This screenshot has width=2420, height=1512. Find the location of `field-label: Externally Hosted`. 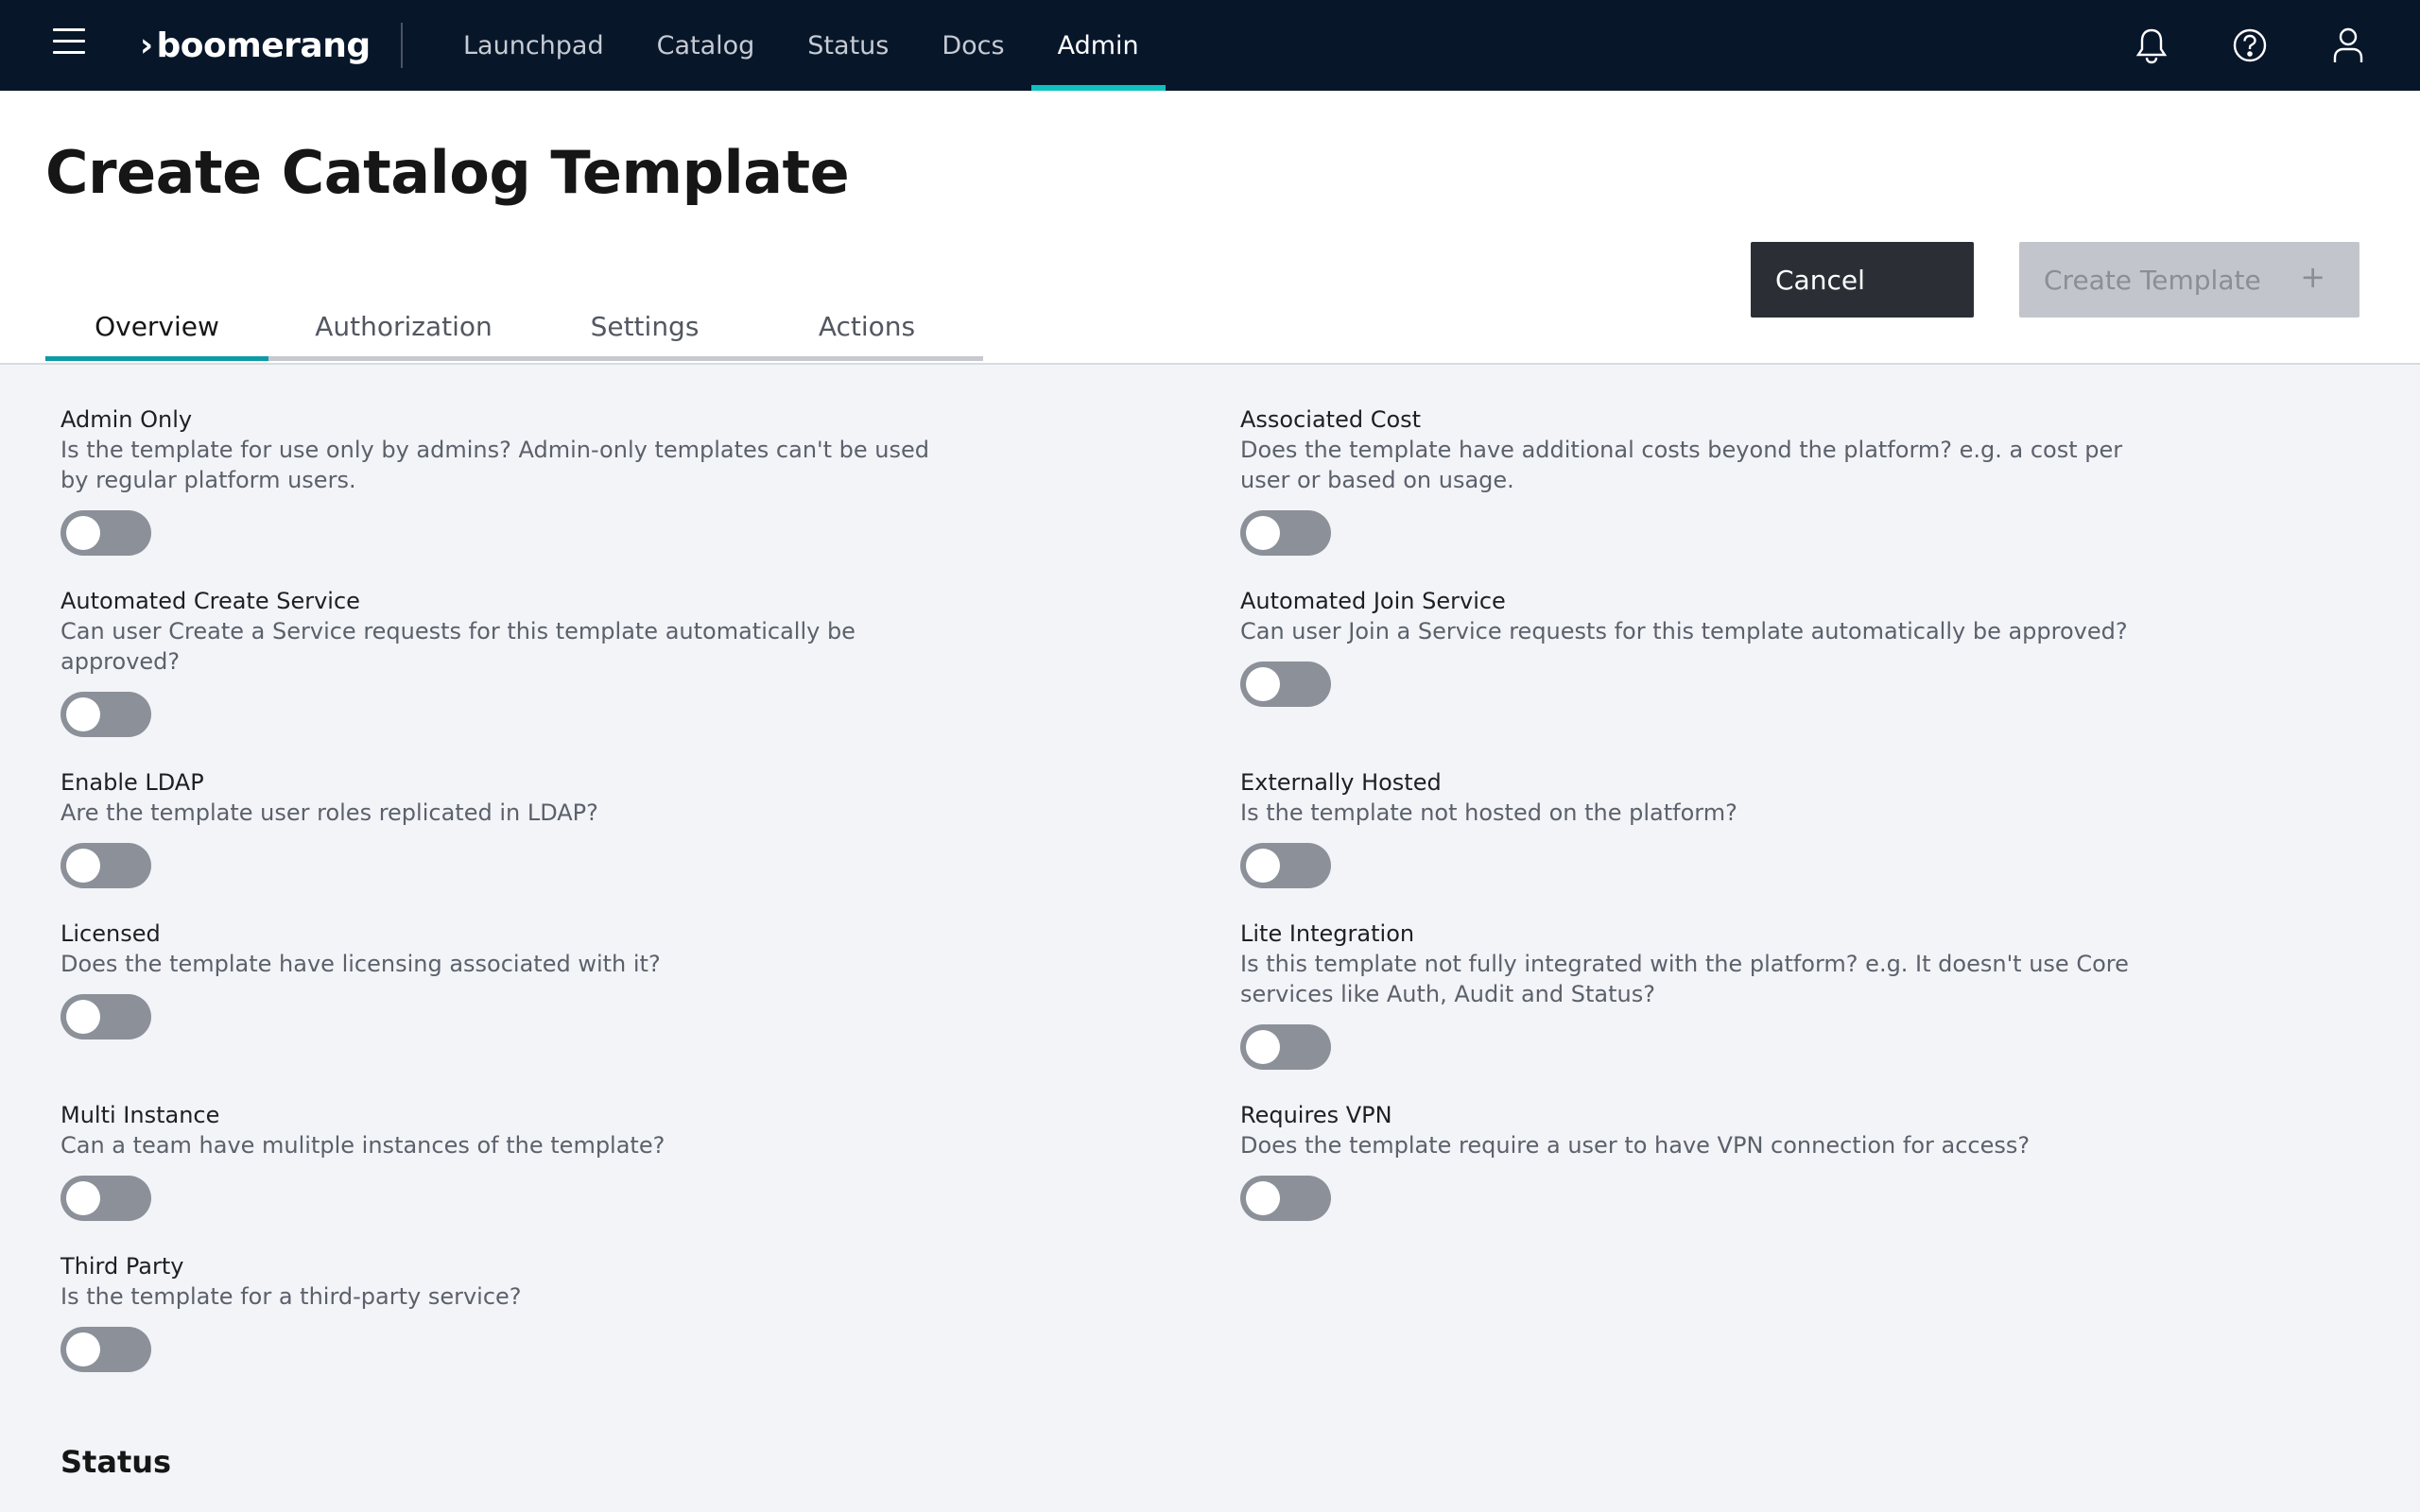

field-label: Externally Hosted is located at coordinates (1341, 782).